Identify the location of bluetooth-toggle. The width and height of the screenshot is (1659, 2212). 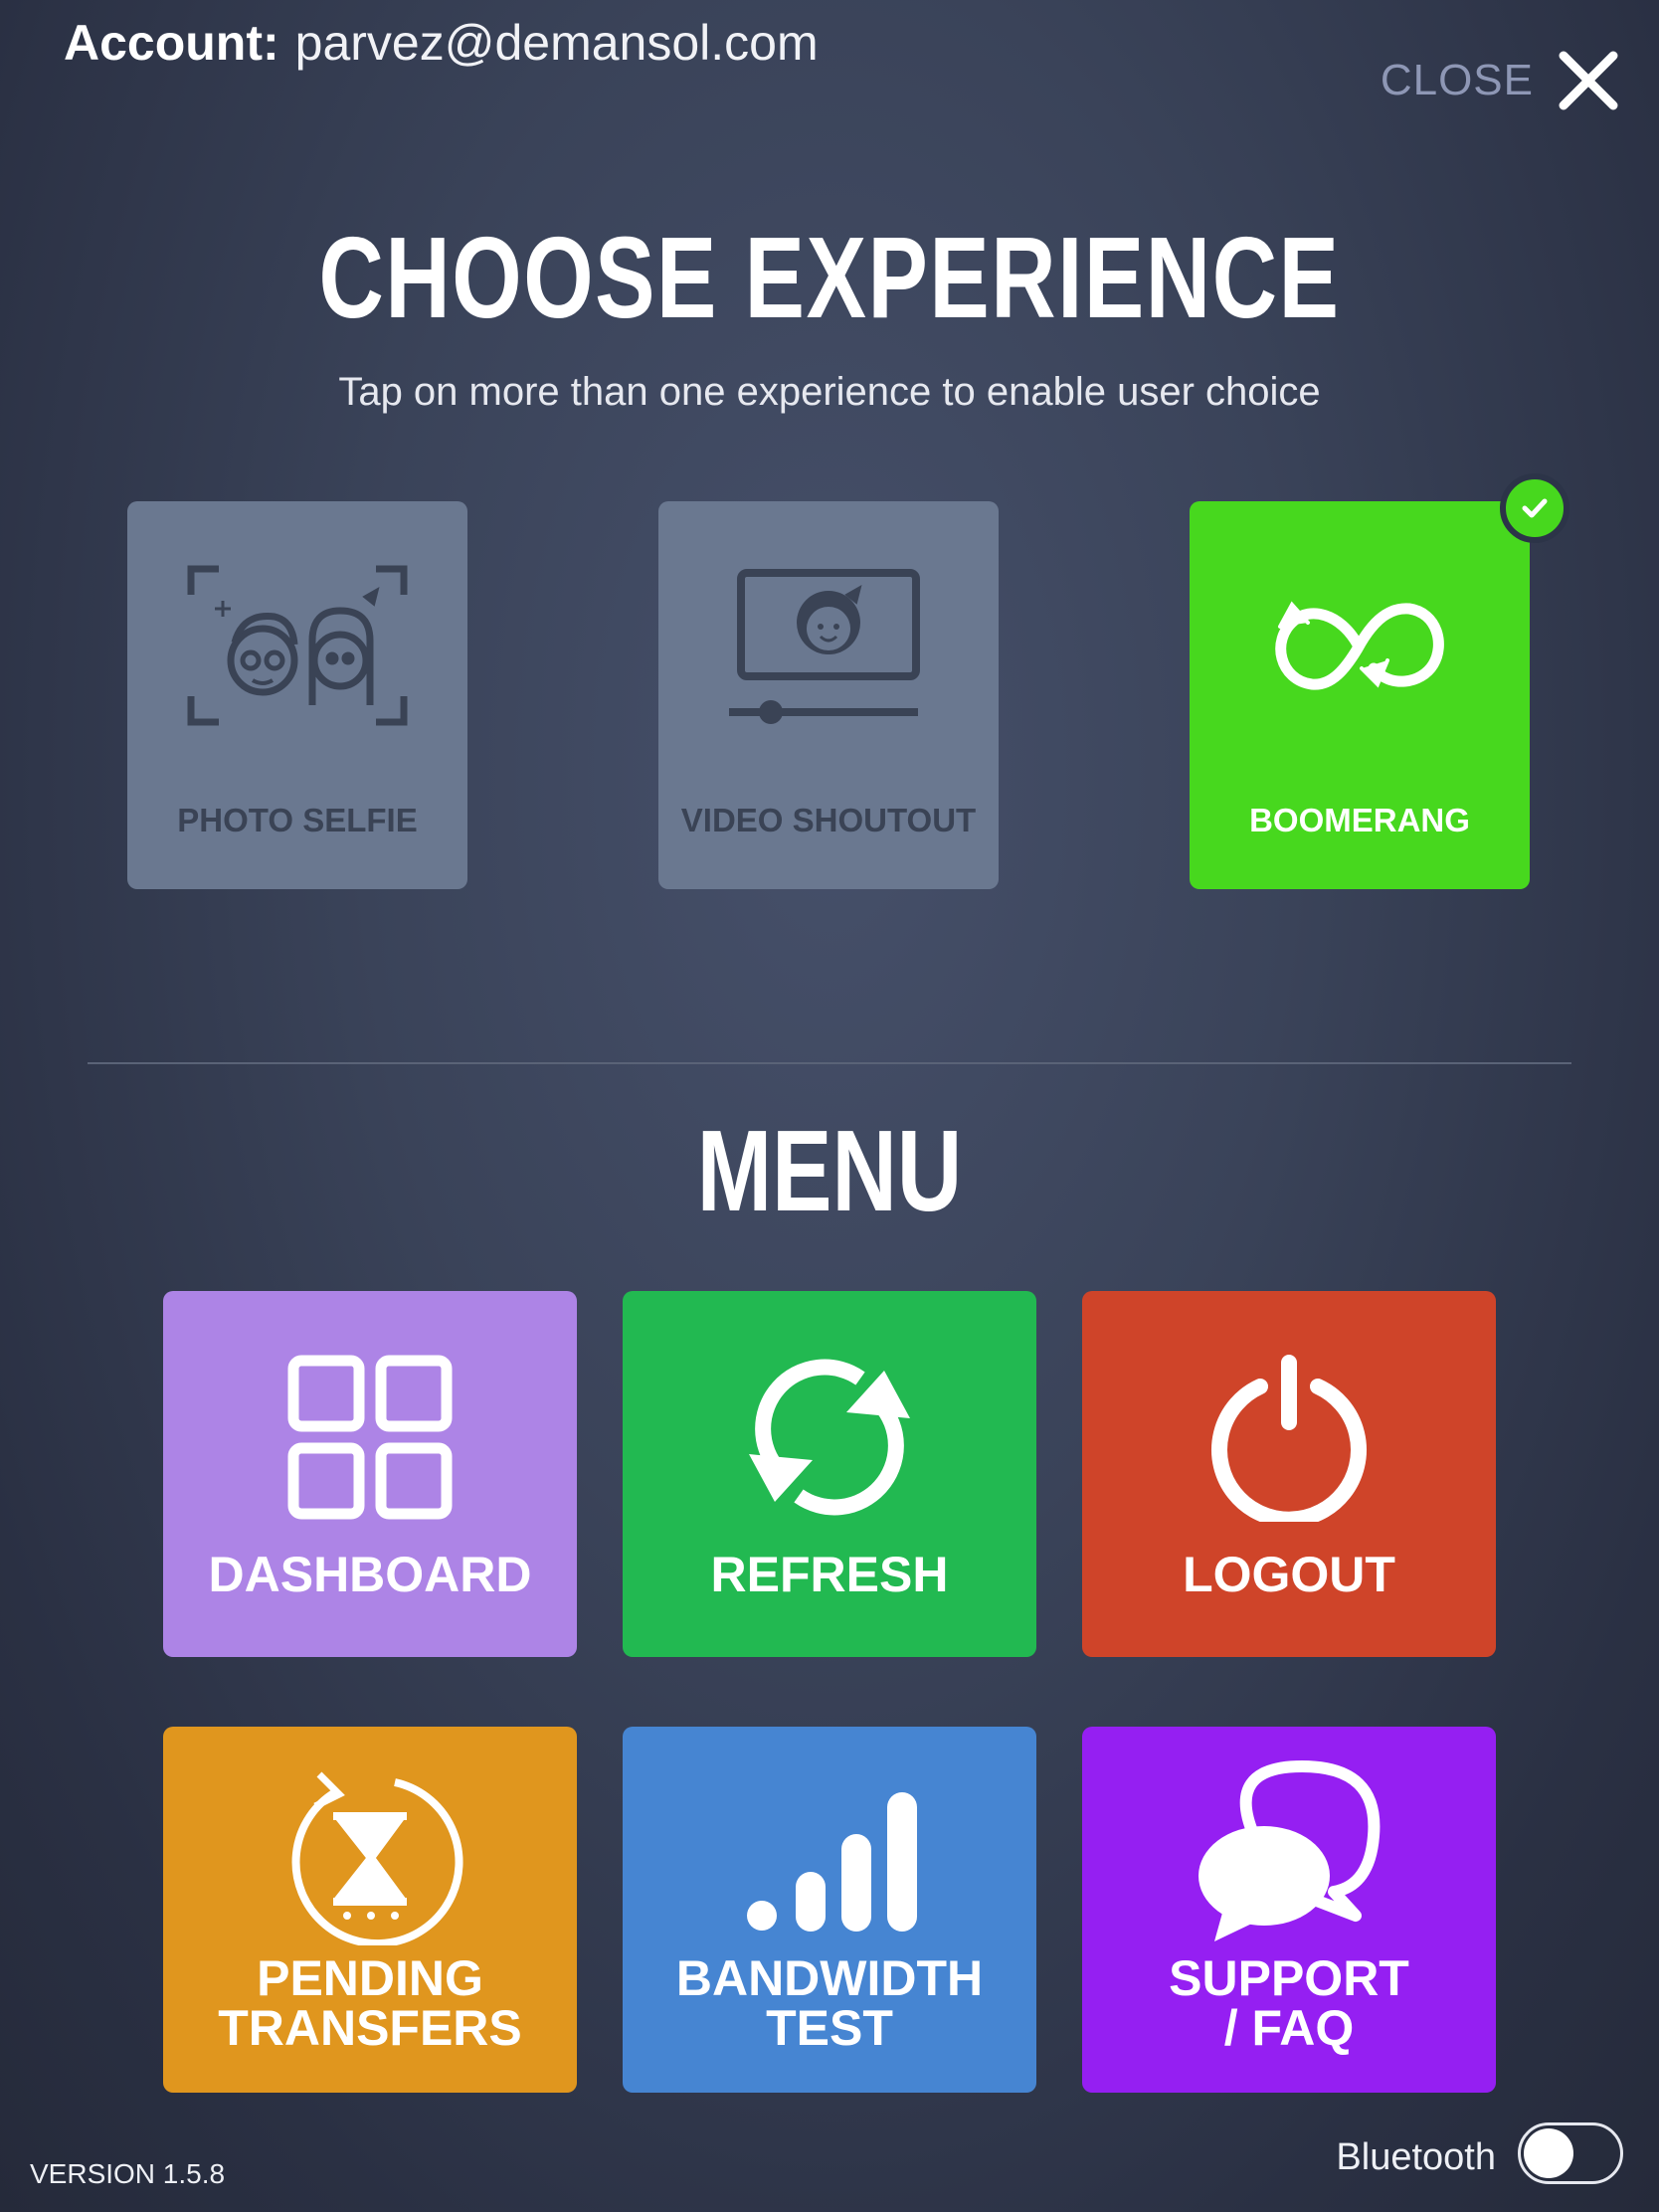
(1570, 2153).